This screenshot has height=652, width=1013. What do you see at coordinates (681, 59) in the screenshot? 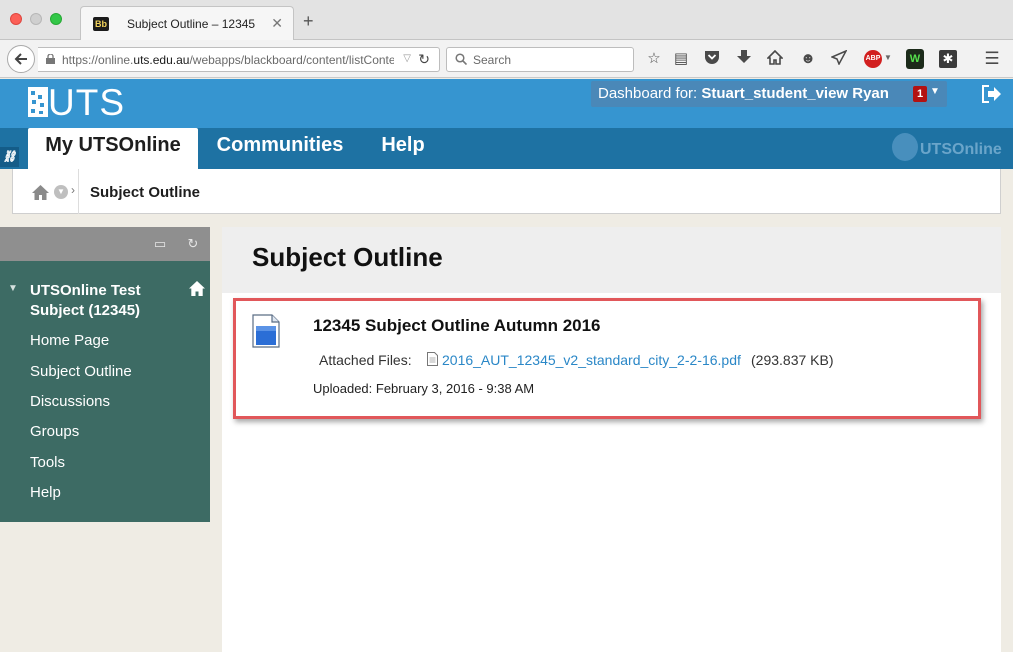
I see `reading-list-icon: ▤` at bounding box center [681, 59].